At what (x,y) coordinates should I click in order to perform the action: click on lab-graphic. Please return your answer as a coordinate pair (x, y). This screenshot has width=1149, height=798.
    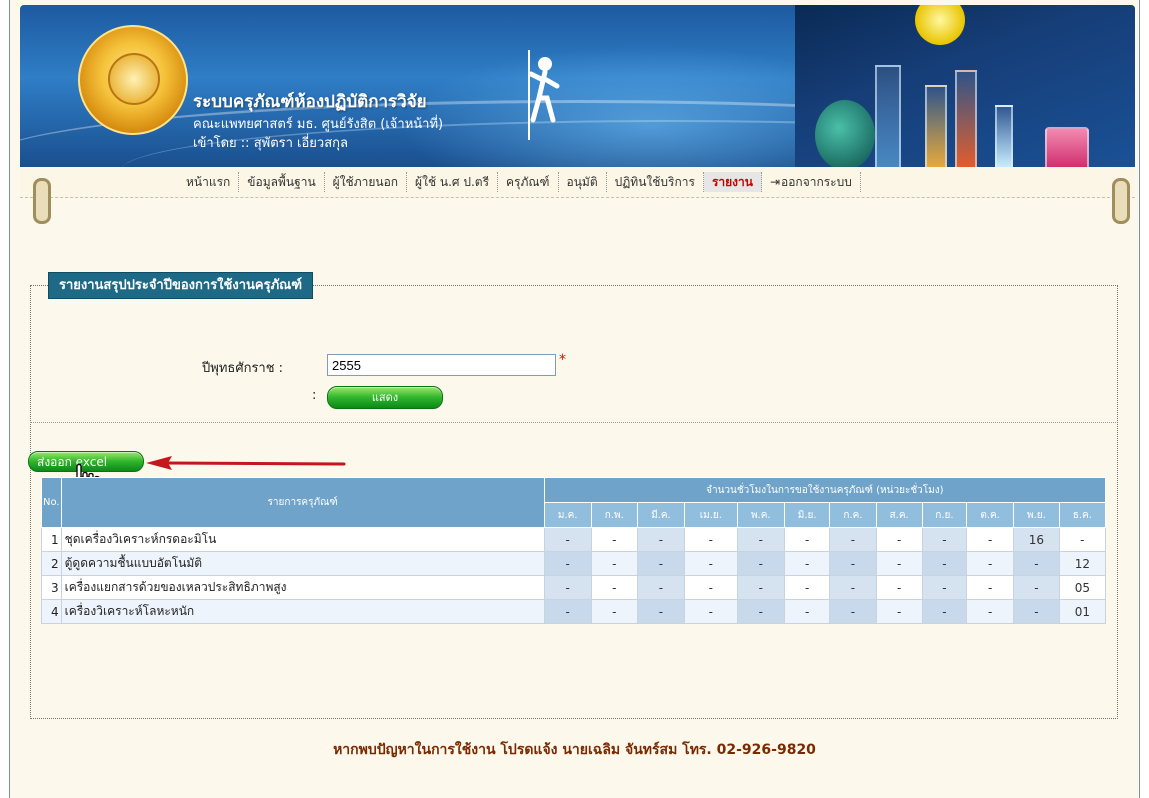
    Looking at the image, I should click on (965, 86).